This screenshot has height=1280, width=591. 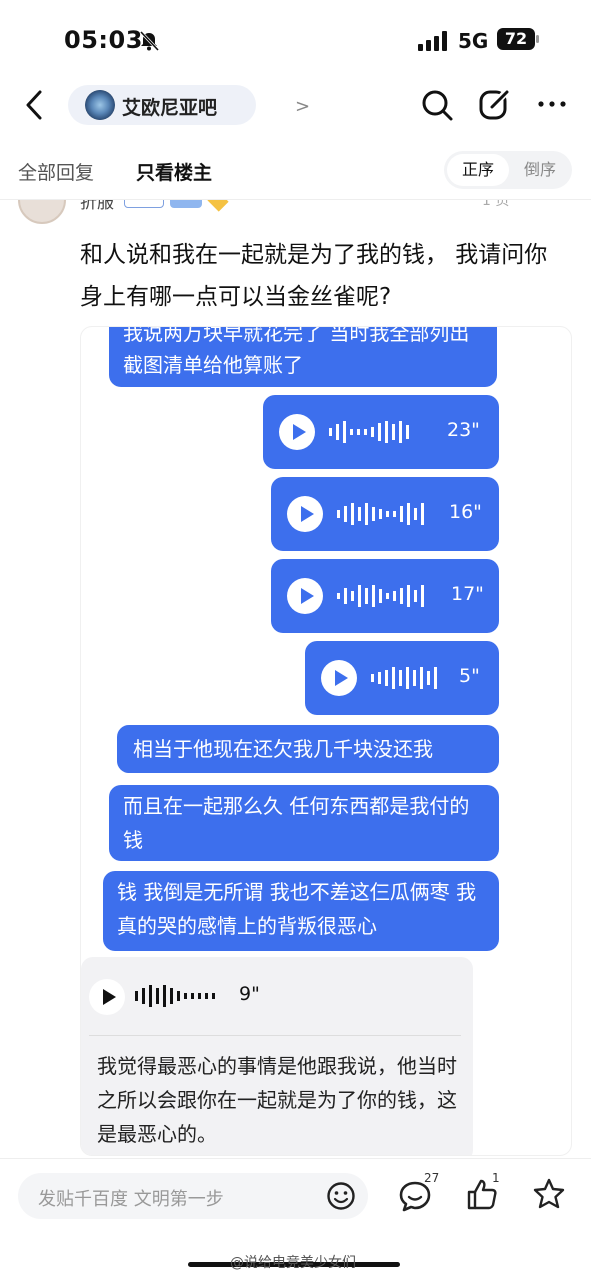 I want to click on author-name: 折服, so click(x=97, y=206).